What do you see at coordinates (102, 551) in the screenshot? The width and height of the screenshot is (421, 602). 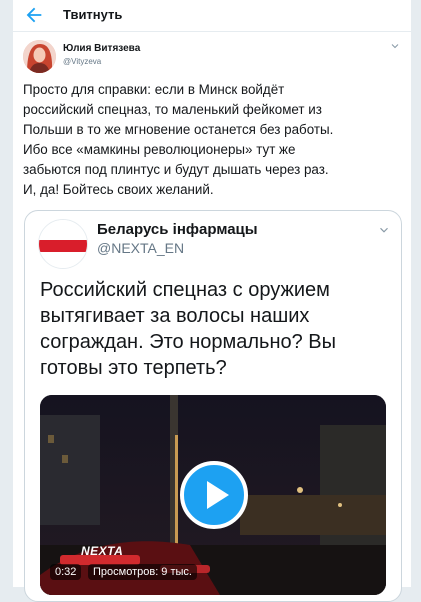 I see `video-logo: NEXTA` at bounding box center [102, 551].